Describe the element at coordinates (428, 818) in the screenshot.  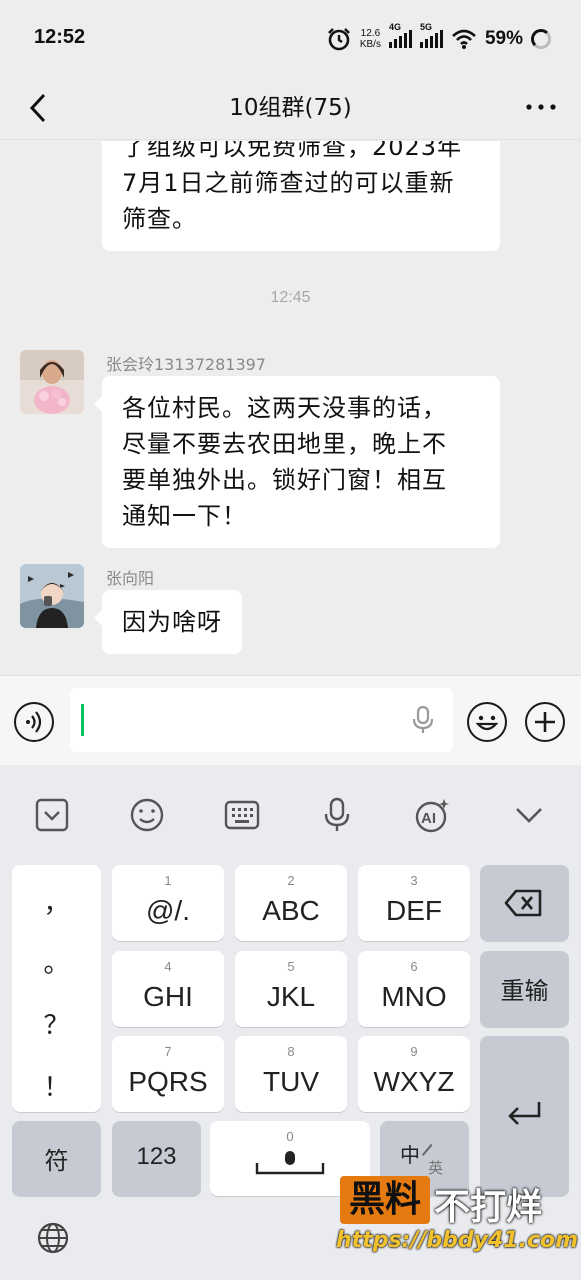
I see `svg-text: AI` at that location.